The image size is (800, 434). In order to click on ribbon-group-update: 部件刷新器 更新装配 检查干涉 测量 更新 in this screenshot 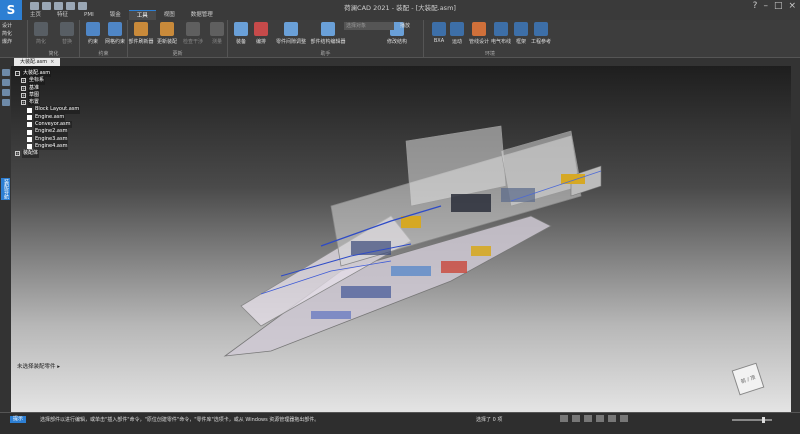, I will do `click(178, 39)`.